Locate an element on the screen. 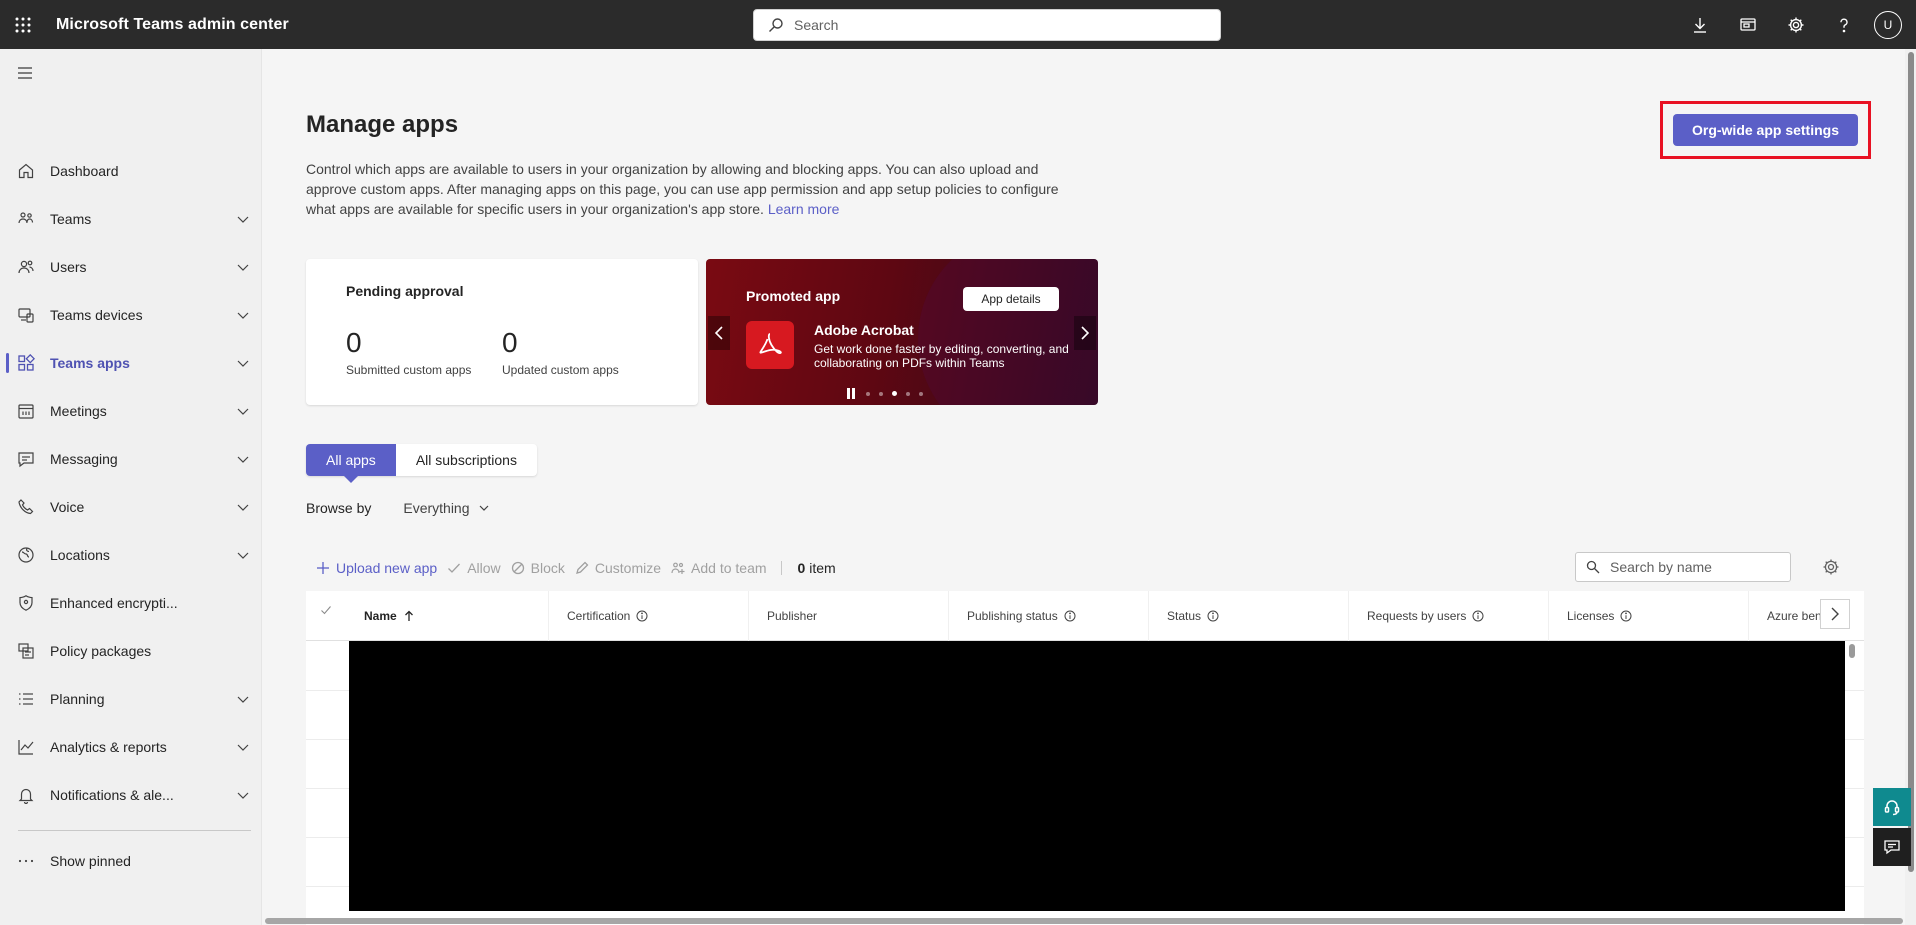 The height and width of the screenshot is (925, 1916). plus-icon is located at coordinates (323, 567).